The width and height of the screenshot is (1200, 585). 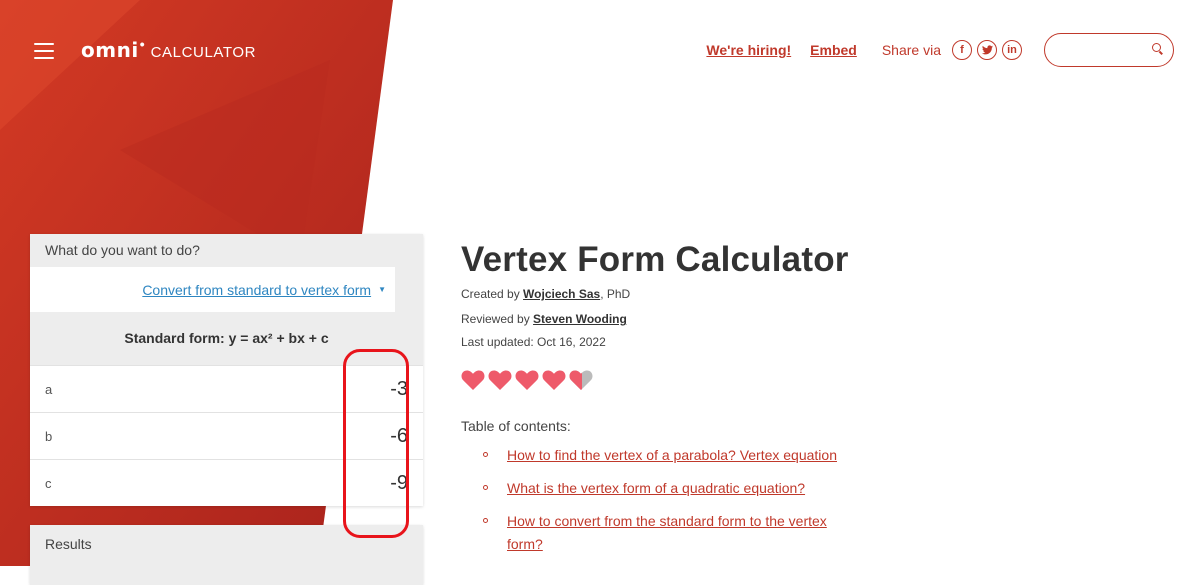 I want to click on reviewed-prefix: Reviewed by, so click(x=495, y=319).